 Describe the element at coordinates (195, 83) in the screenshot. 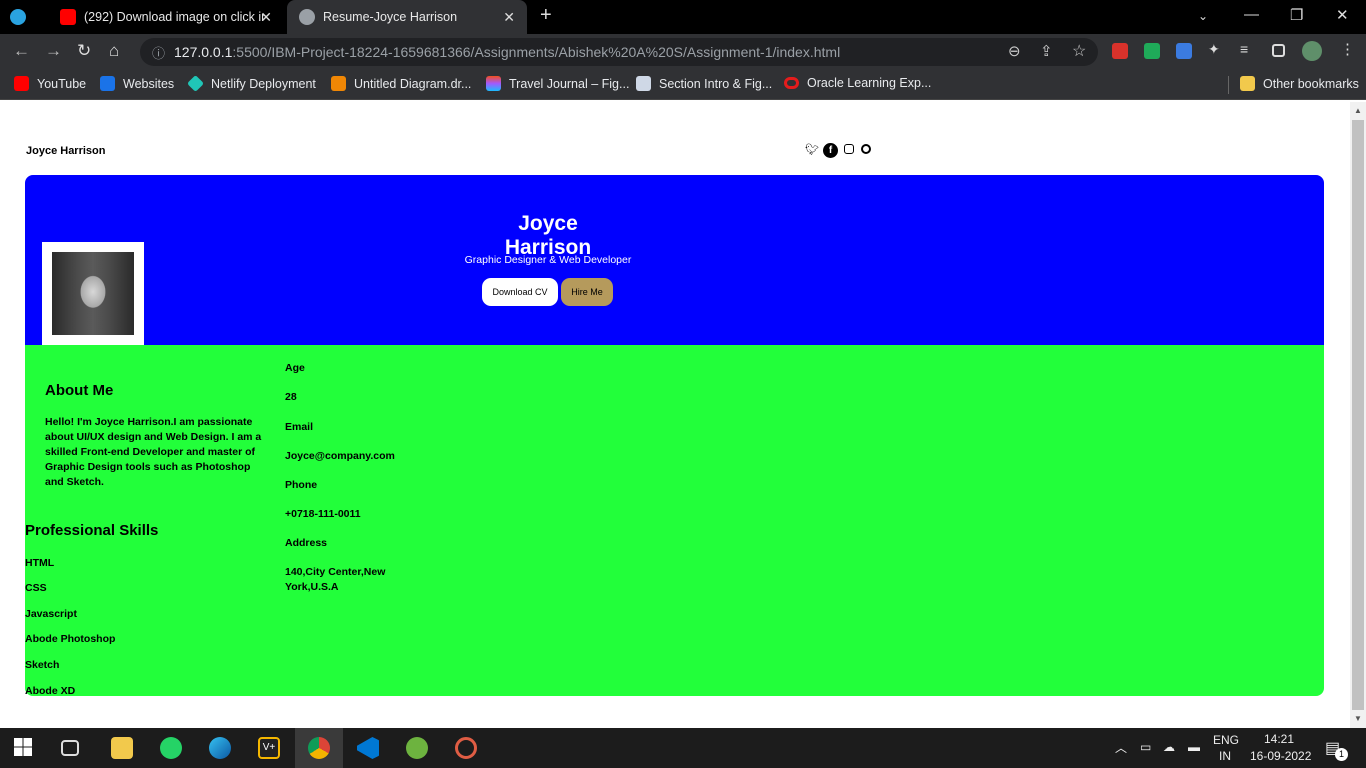

I see `netlify-icon` at that location.